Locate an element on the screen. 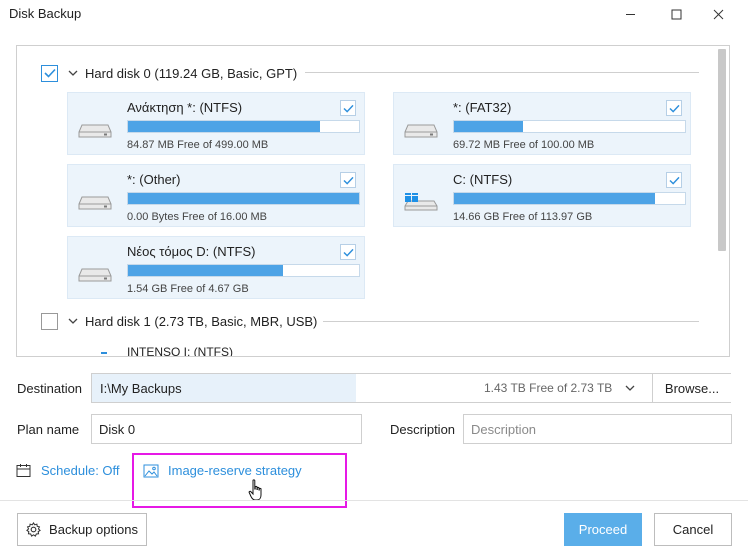 The width and height of the screenshot is (748, 548). maximize-button is located at coordinates (676, 14).